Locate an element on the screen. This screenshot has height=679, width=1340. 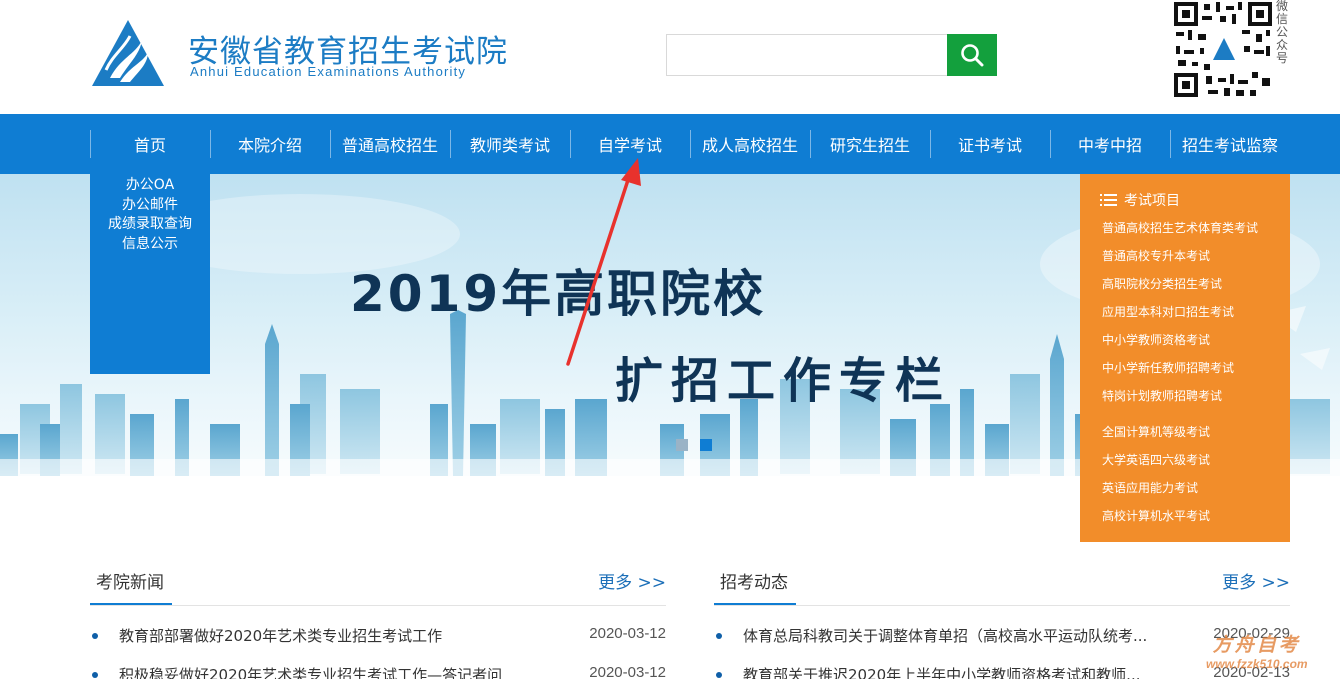
exam-panel-heading: 考试项目 is located at coordinates (1140, 200).